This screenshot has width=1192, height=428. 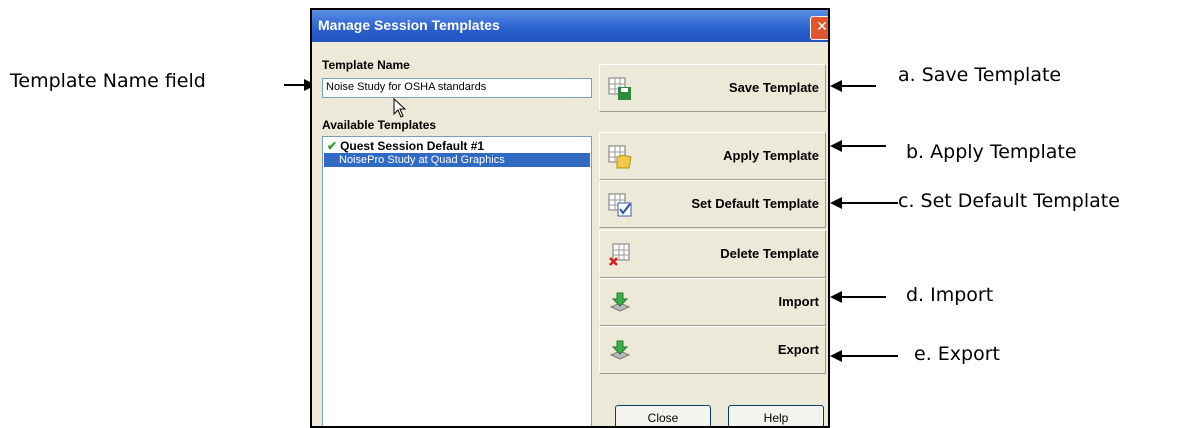 I want to click on mouse-pointer-icon, so click(x=400, y=108).